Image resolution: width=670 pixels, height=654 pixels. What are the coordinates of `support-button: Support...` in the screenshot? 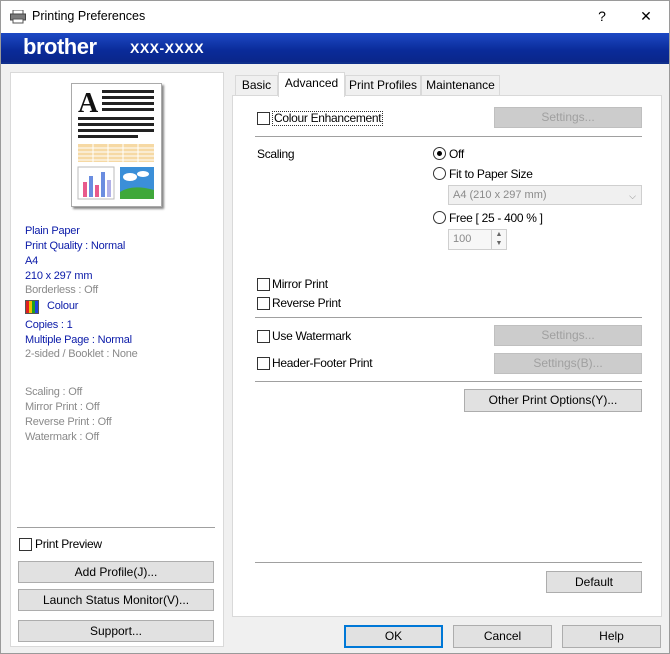 It's located at (116, 631).